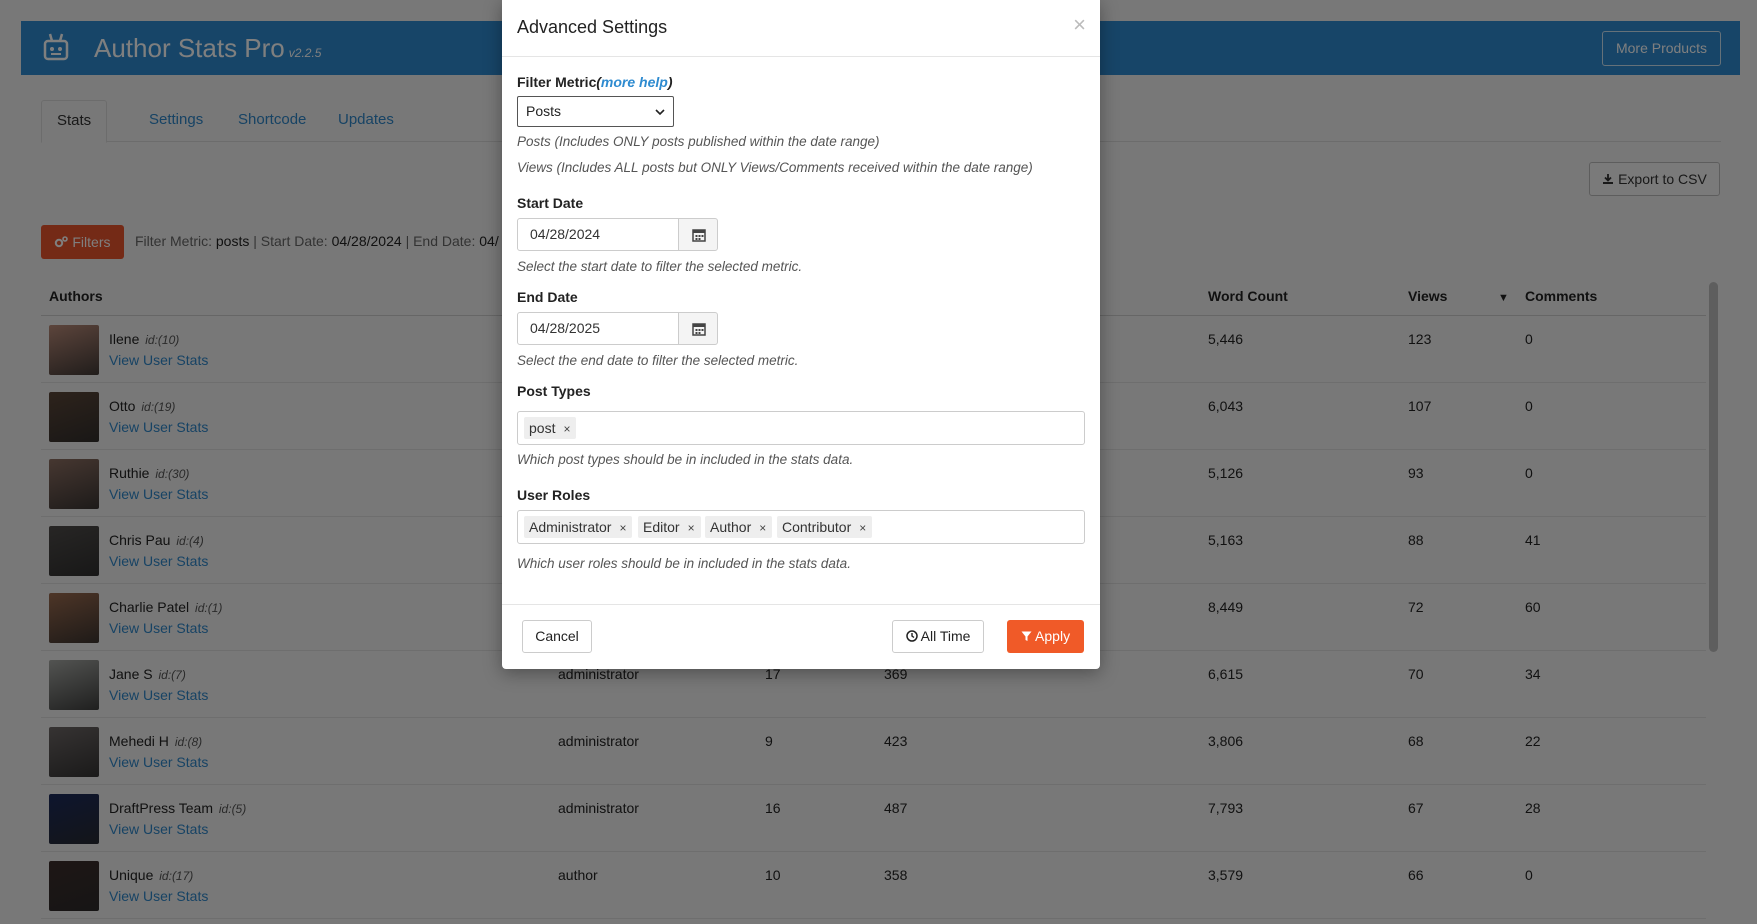 This screenshot has width=1757, height=924. I want to click on filter-metric-select: Posts, so click(595, 111).